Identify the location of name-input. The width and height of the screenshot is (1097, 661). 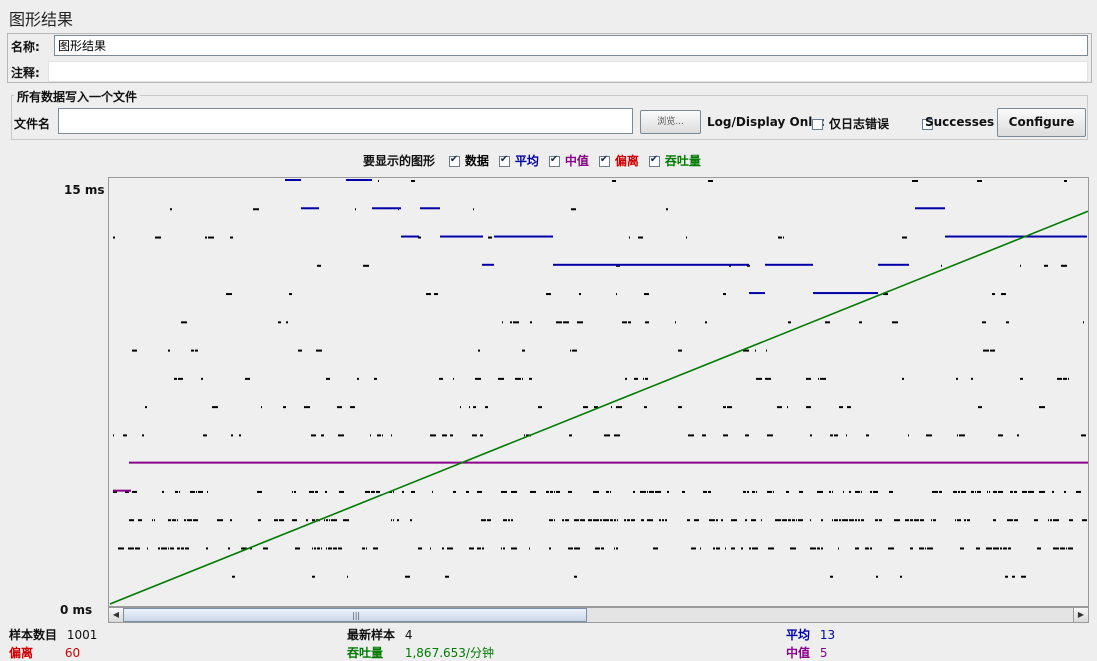
(571, 45).